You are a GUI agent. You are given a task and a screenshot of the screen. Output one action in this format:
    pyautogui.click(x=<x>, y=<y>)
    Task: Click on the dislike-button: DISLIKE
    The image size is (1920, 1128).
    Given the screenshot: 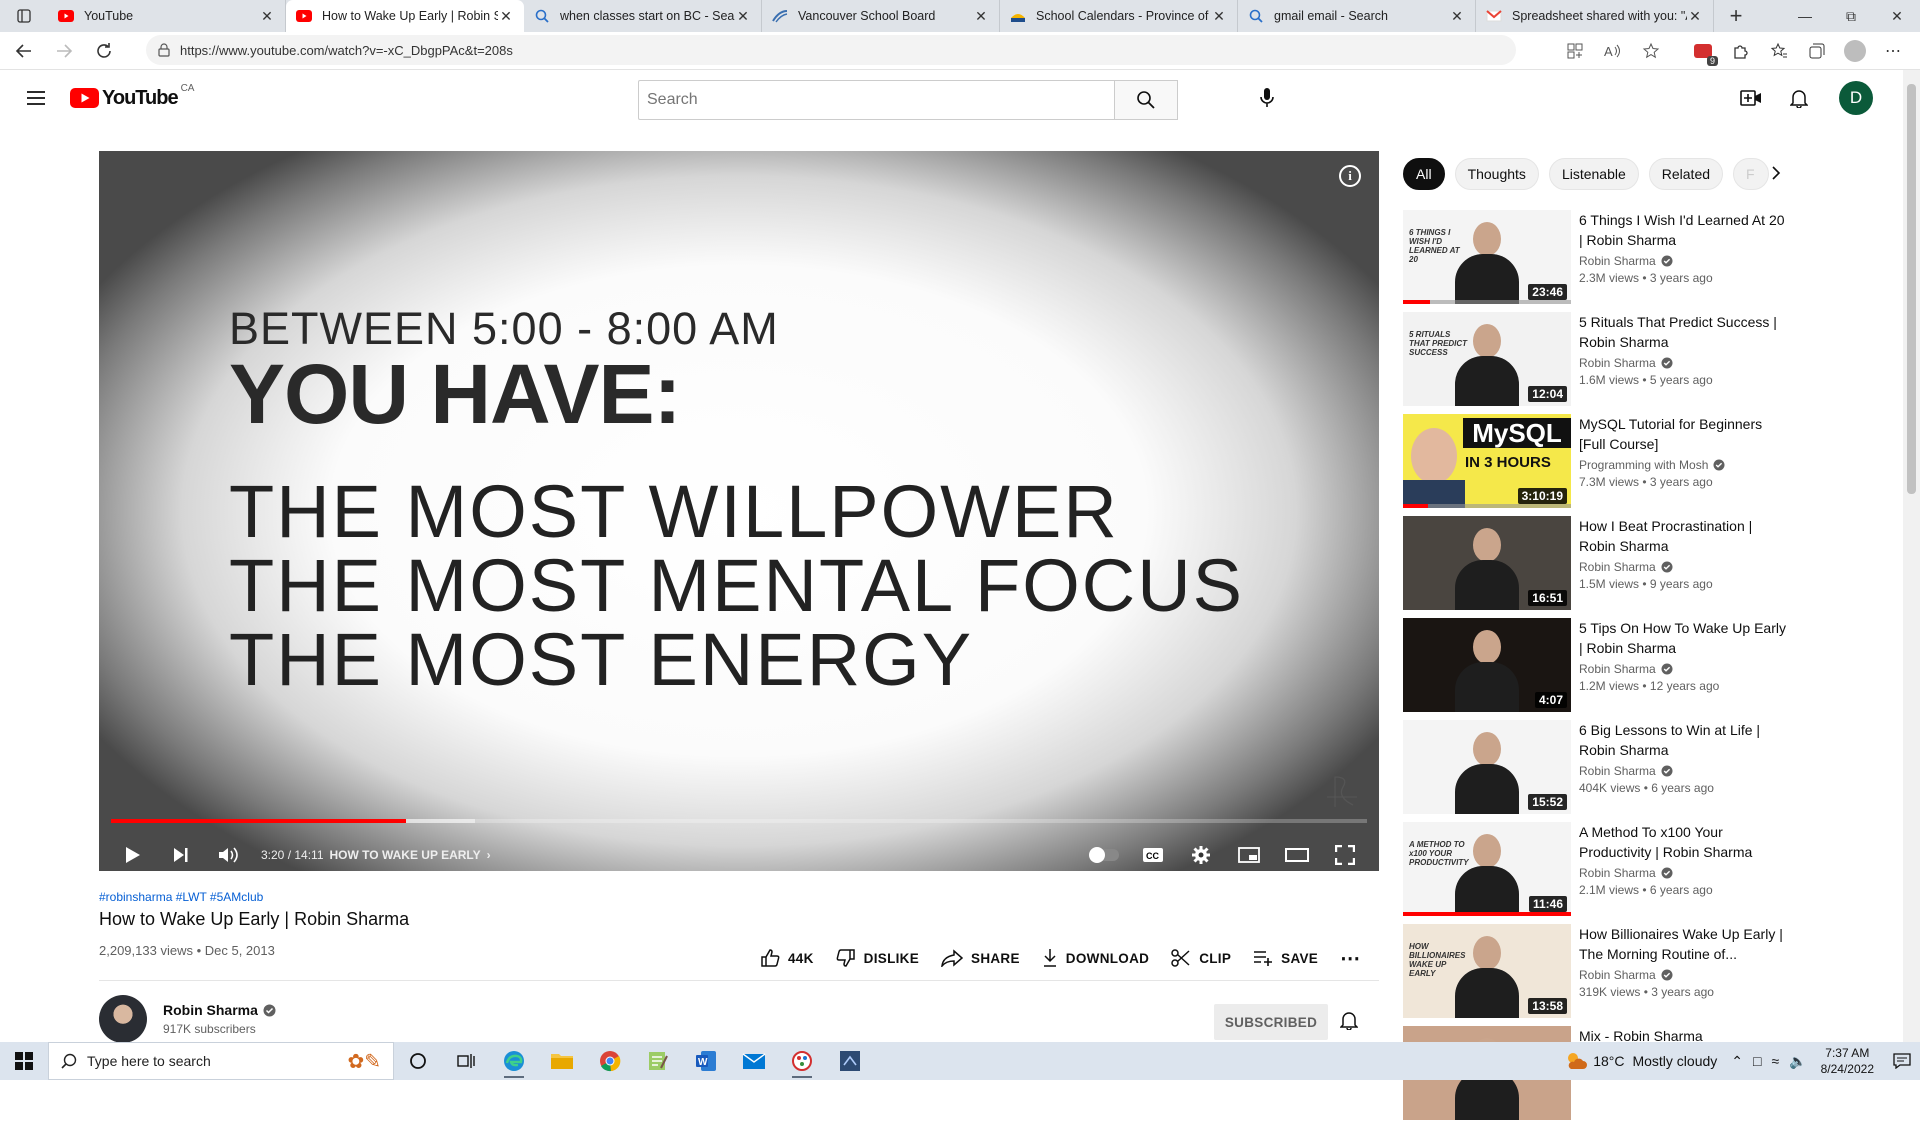 What is the action you would take?
    pyautogui.click(x=877, y=958)
    